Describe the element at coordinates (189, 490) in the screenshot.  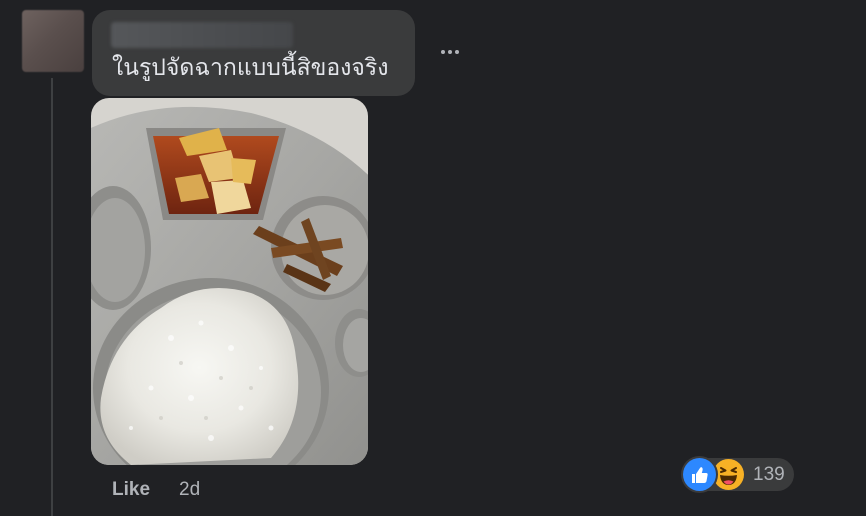
I see `comment-timestamp: 2d` at that location.